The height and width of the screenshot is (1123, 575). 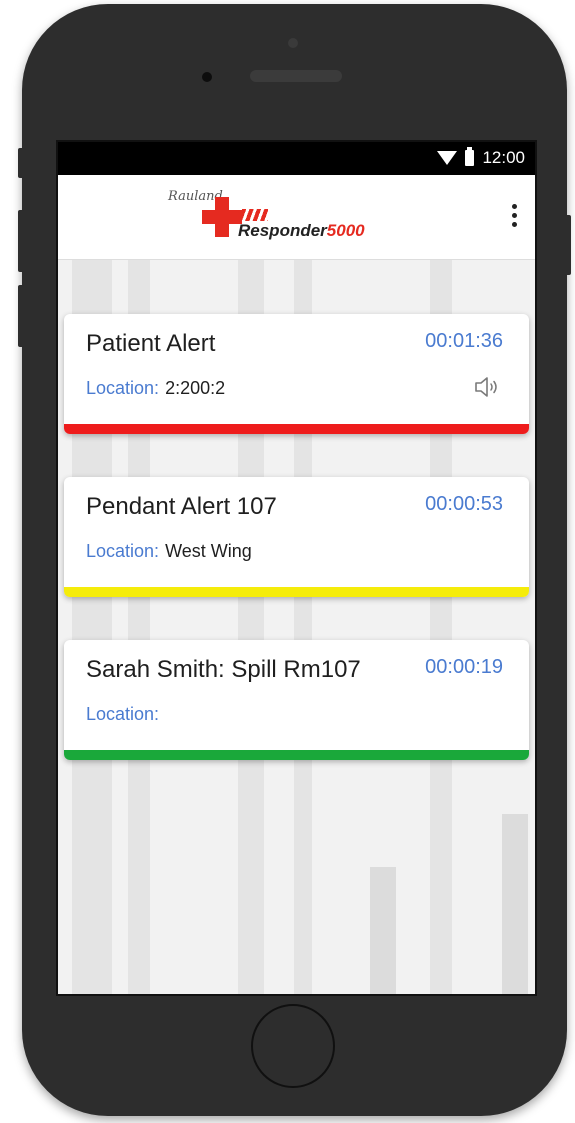 What do you see at coordinates (273, 217) in the screenshot?
I see `responder-logo: Rauland Responder5000` at bounding box center [273, 217].